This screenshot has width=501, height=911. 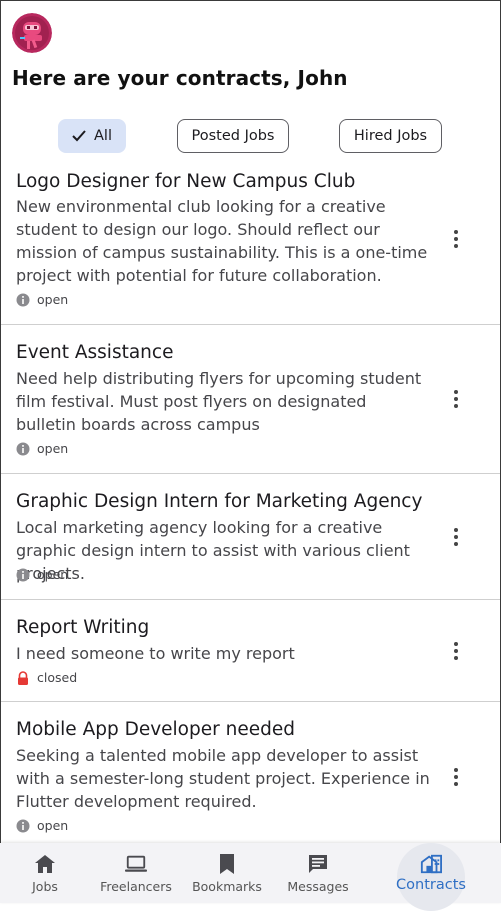 I want to click on filter-chip-hired-jobs: Hired Jobs, so click(x=390, y=136).